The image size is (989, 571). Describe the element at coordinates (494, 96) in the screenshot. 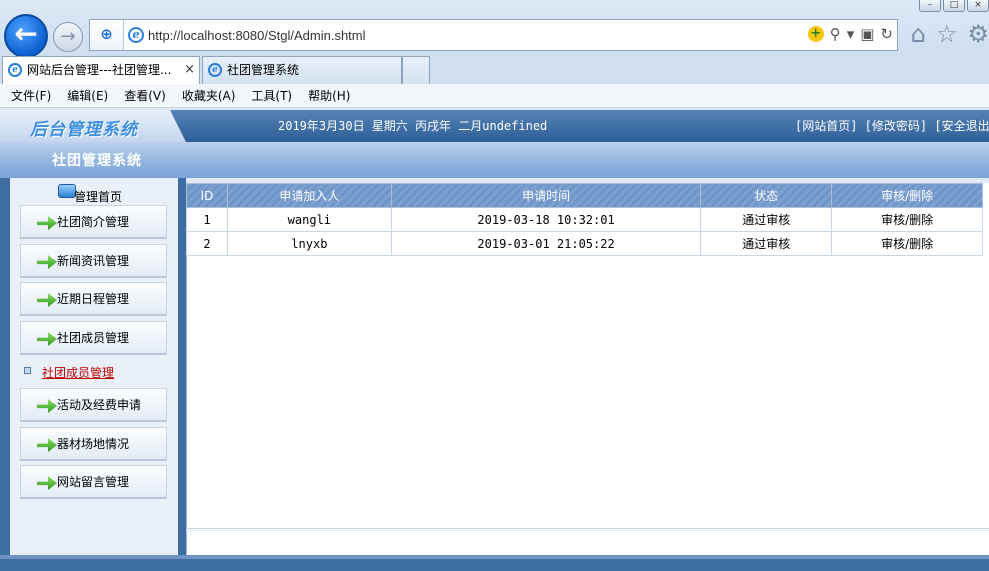

I see `menu-bar: 文件(F) 编辑(E) 查看(V) 收藏夹(A) 工具(T) 帮助(H)` at that location.